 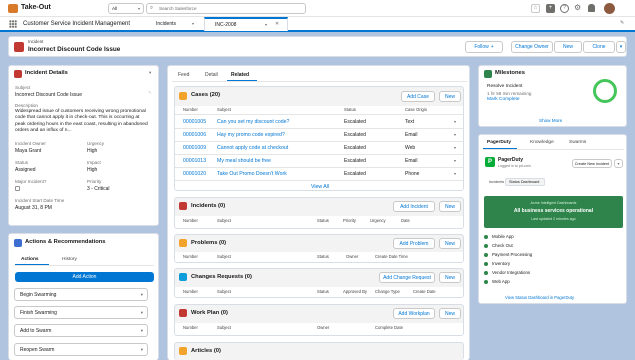 What do you see at coordinates (509, 93) in the screenshot?
I see `milestone-remaining: 1 hr 58 min remaining` at bounding box center [509, 93].